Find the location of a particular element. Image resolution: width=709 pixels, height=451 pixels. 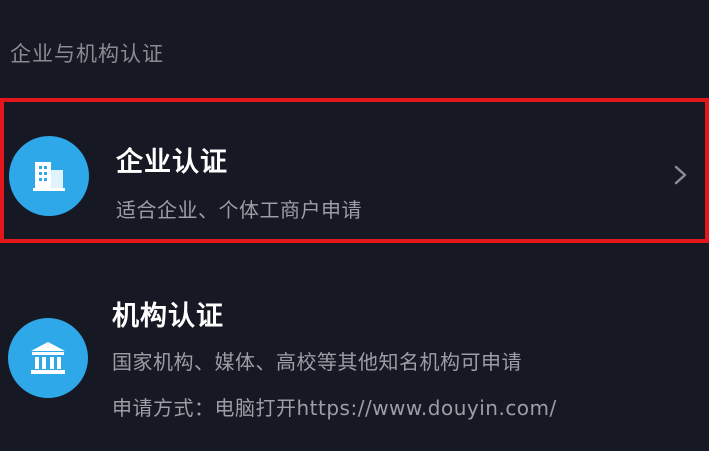

chevron-right-icon is located at coordinates (680, 175).